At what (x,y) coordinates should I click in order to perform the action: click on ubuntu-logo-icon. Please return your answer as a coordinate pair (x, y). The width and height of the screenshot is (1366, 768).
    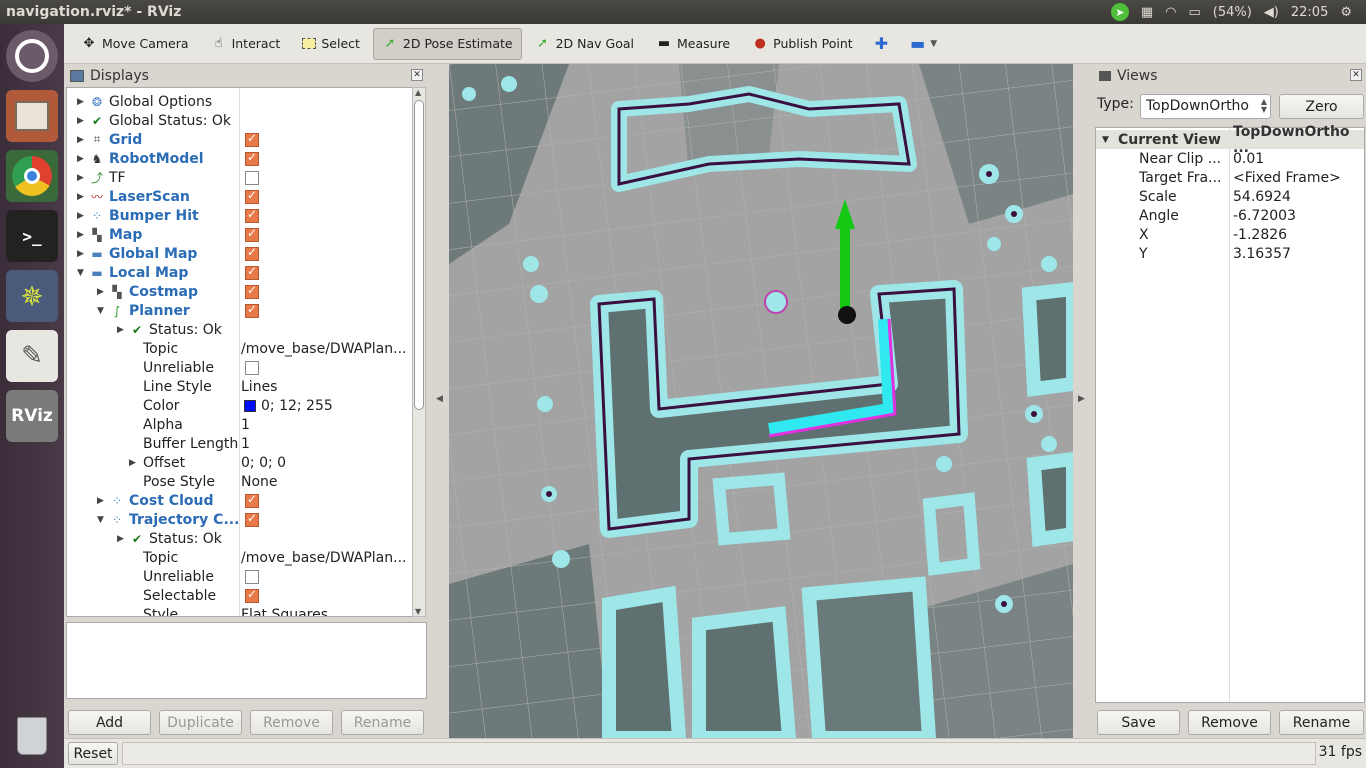
    Looking at the image, I should click on (32, 56).